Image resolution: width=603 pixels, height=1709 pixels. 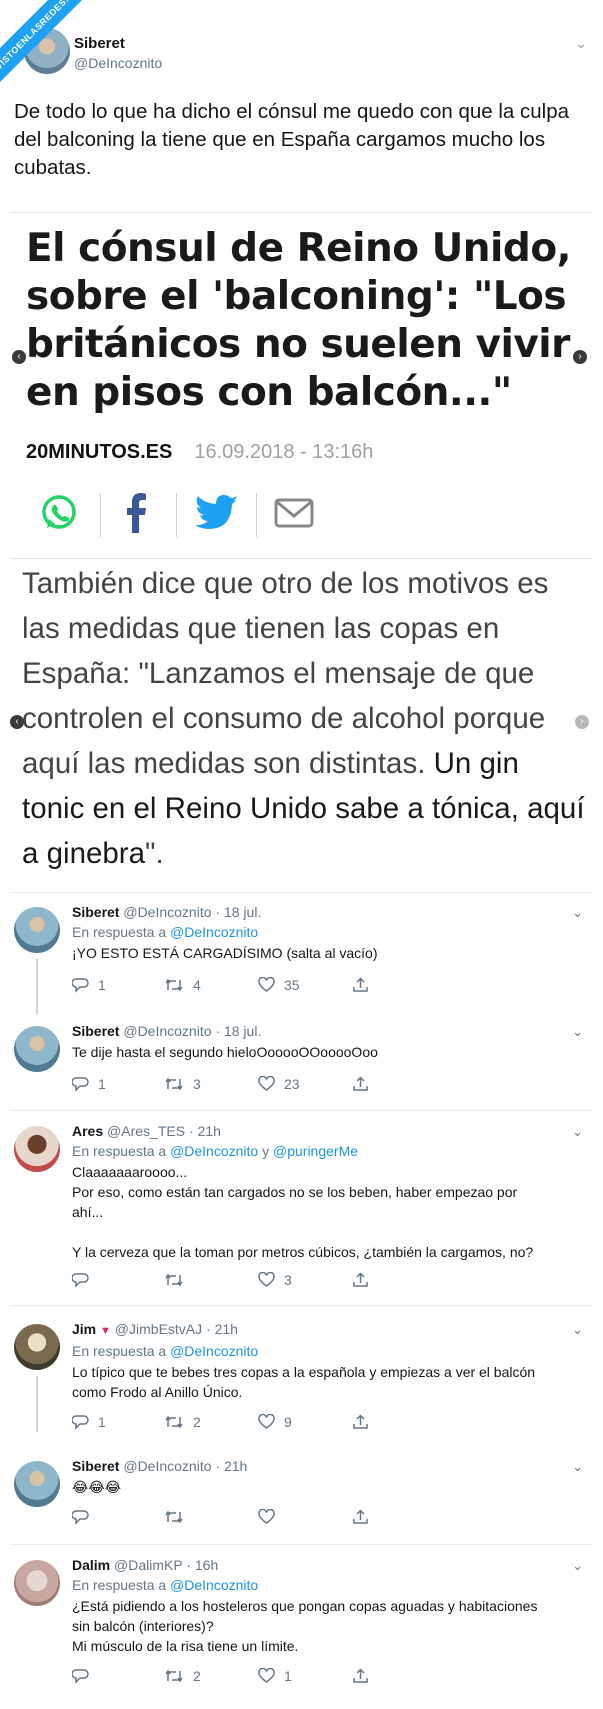 What do you see at coordinates (266, 984) in the screenshot?
I see `heart-icon` at bounding box center [266, 984].